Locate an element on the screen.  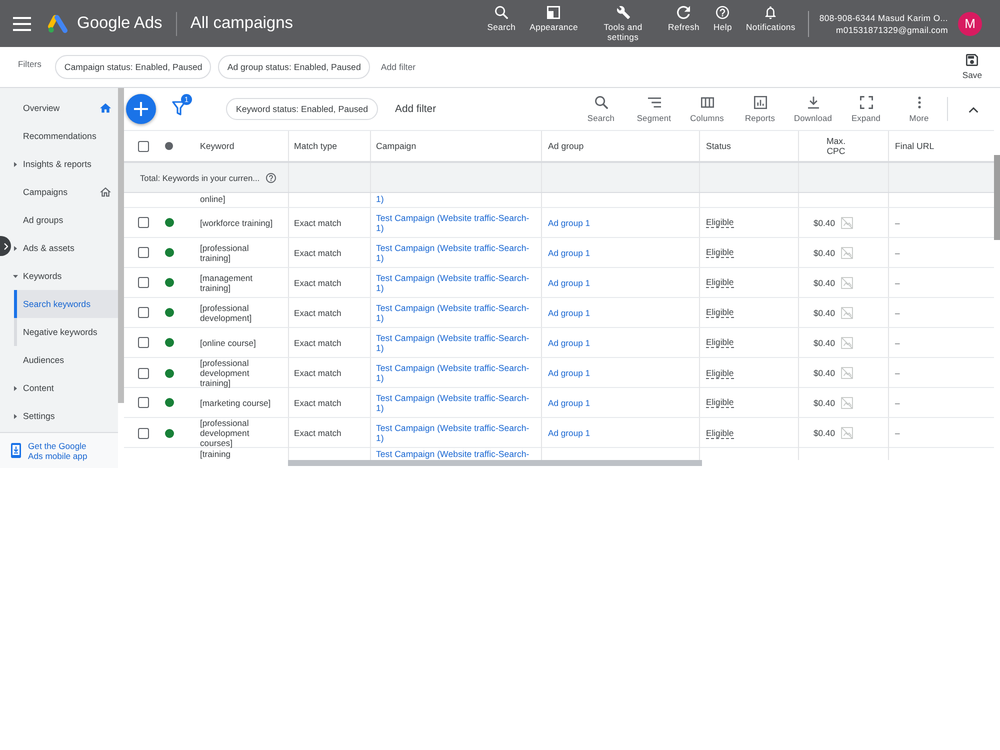
sidebar-label: Ad groups is located at coordinates (43, 220).